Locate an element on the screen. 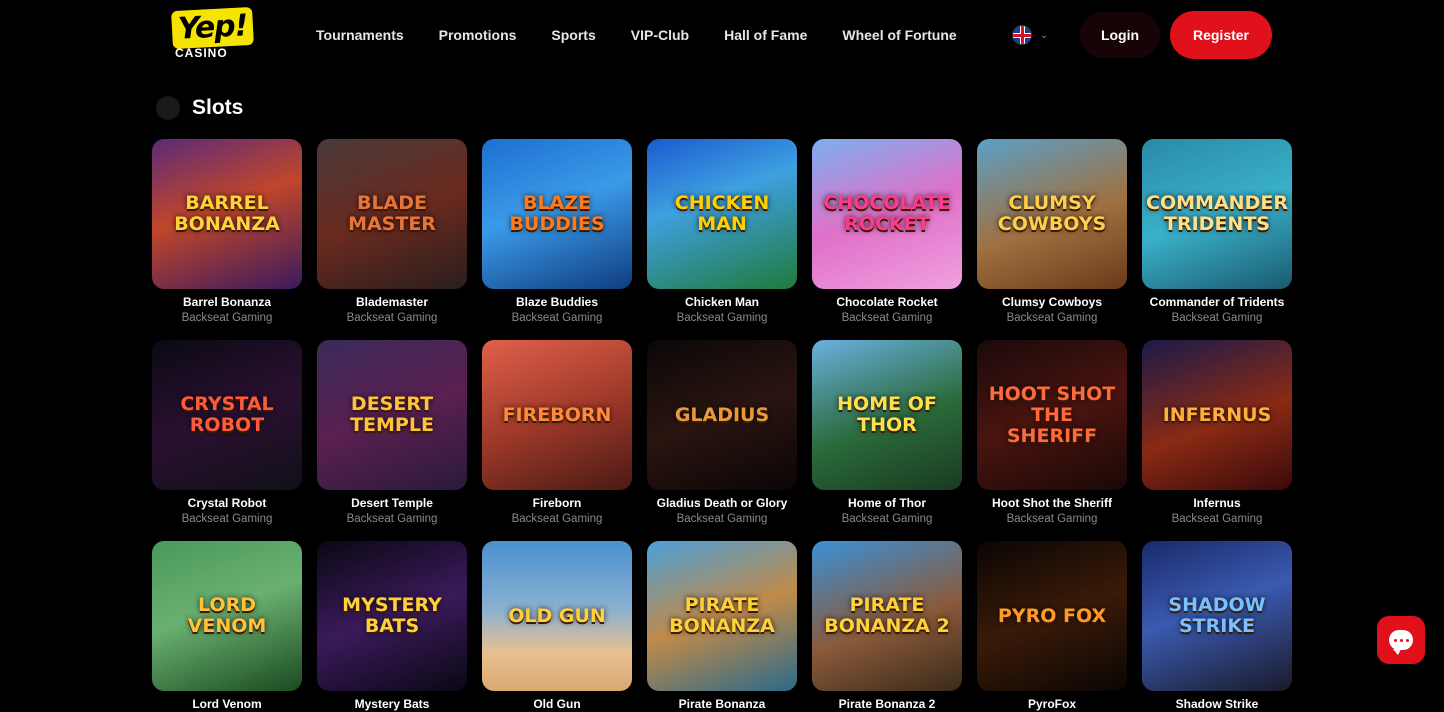 The height and width of the screenshot is (712, 1444). game-logo-art: CRYSTAL ROBOT is located at coordinates (227, 414).